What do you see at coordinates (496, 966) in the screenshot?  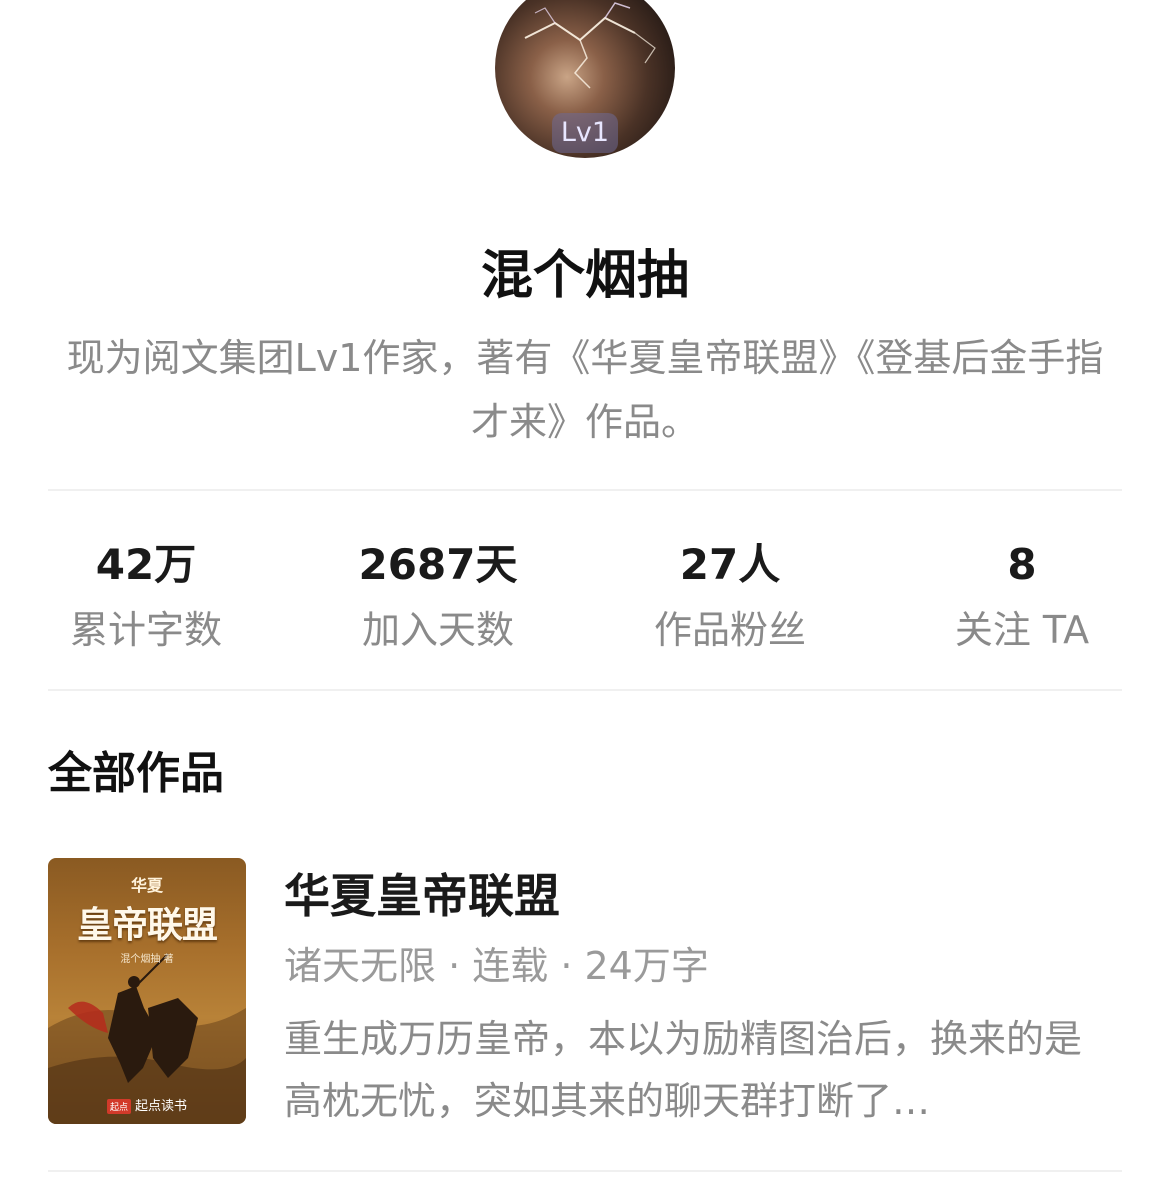 I see `book-meta: 诸天无限 · 连载 · 24万字` at bounding box center [496, 966].